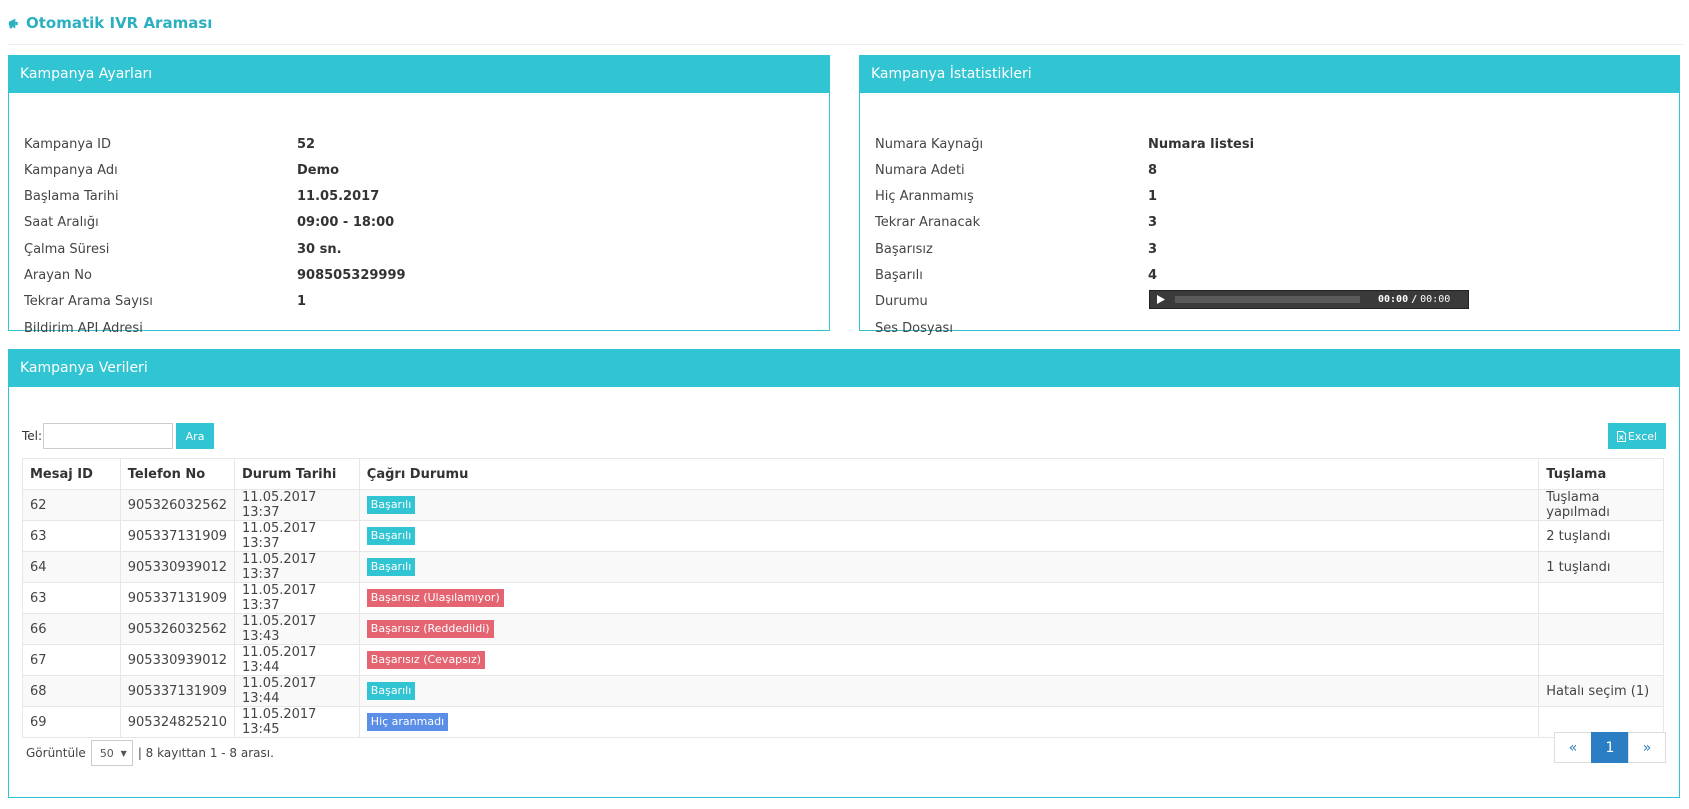 The image size is (1689, 809). Describe the element at coordinates (1601, 474) in the screenshot. I see `column-header: Tuşlama` at that location.